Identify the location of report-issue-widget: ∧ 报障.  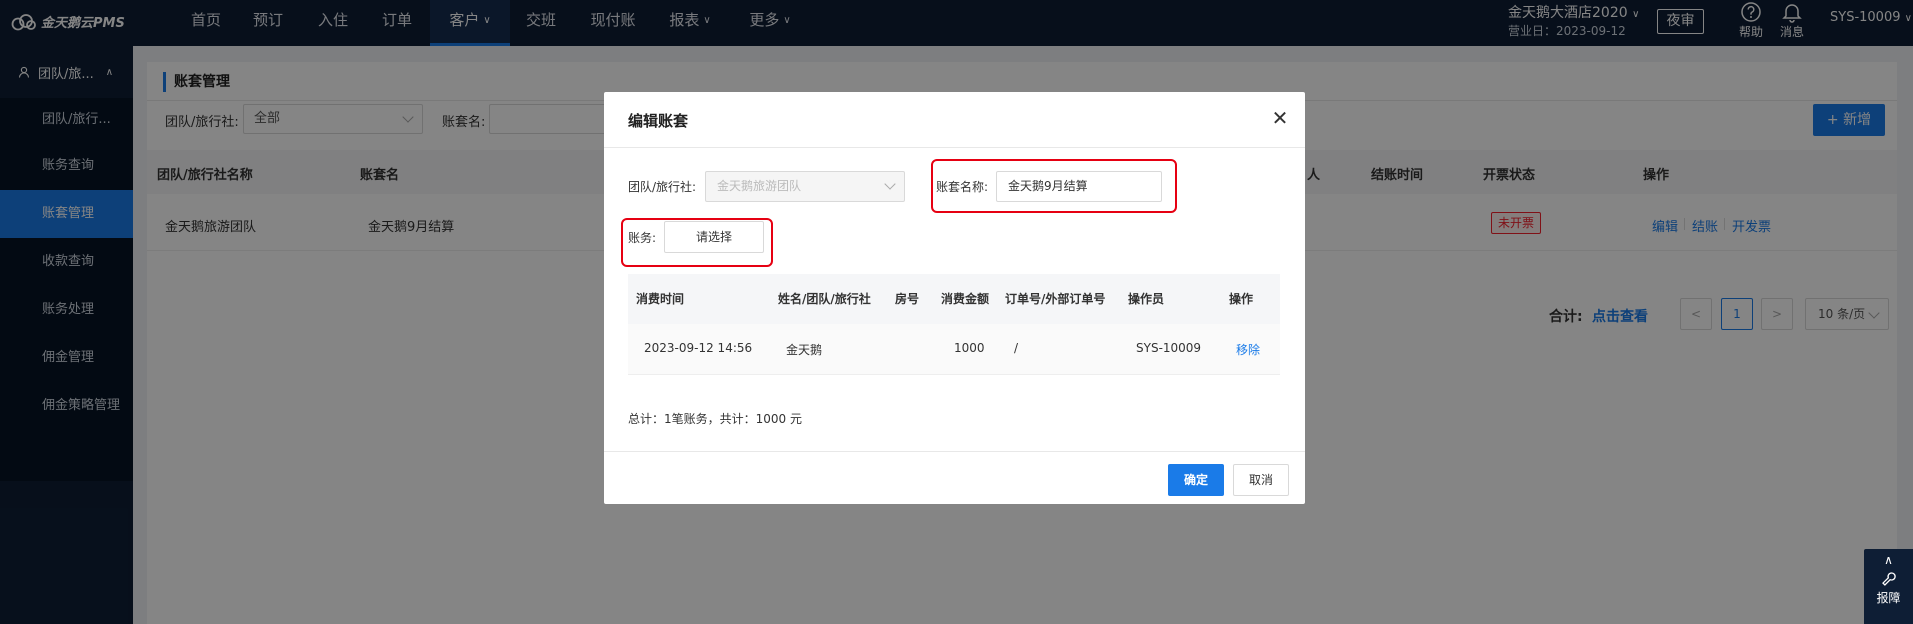
(1888, 586).